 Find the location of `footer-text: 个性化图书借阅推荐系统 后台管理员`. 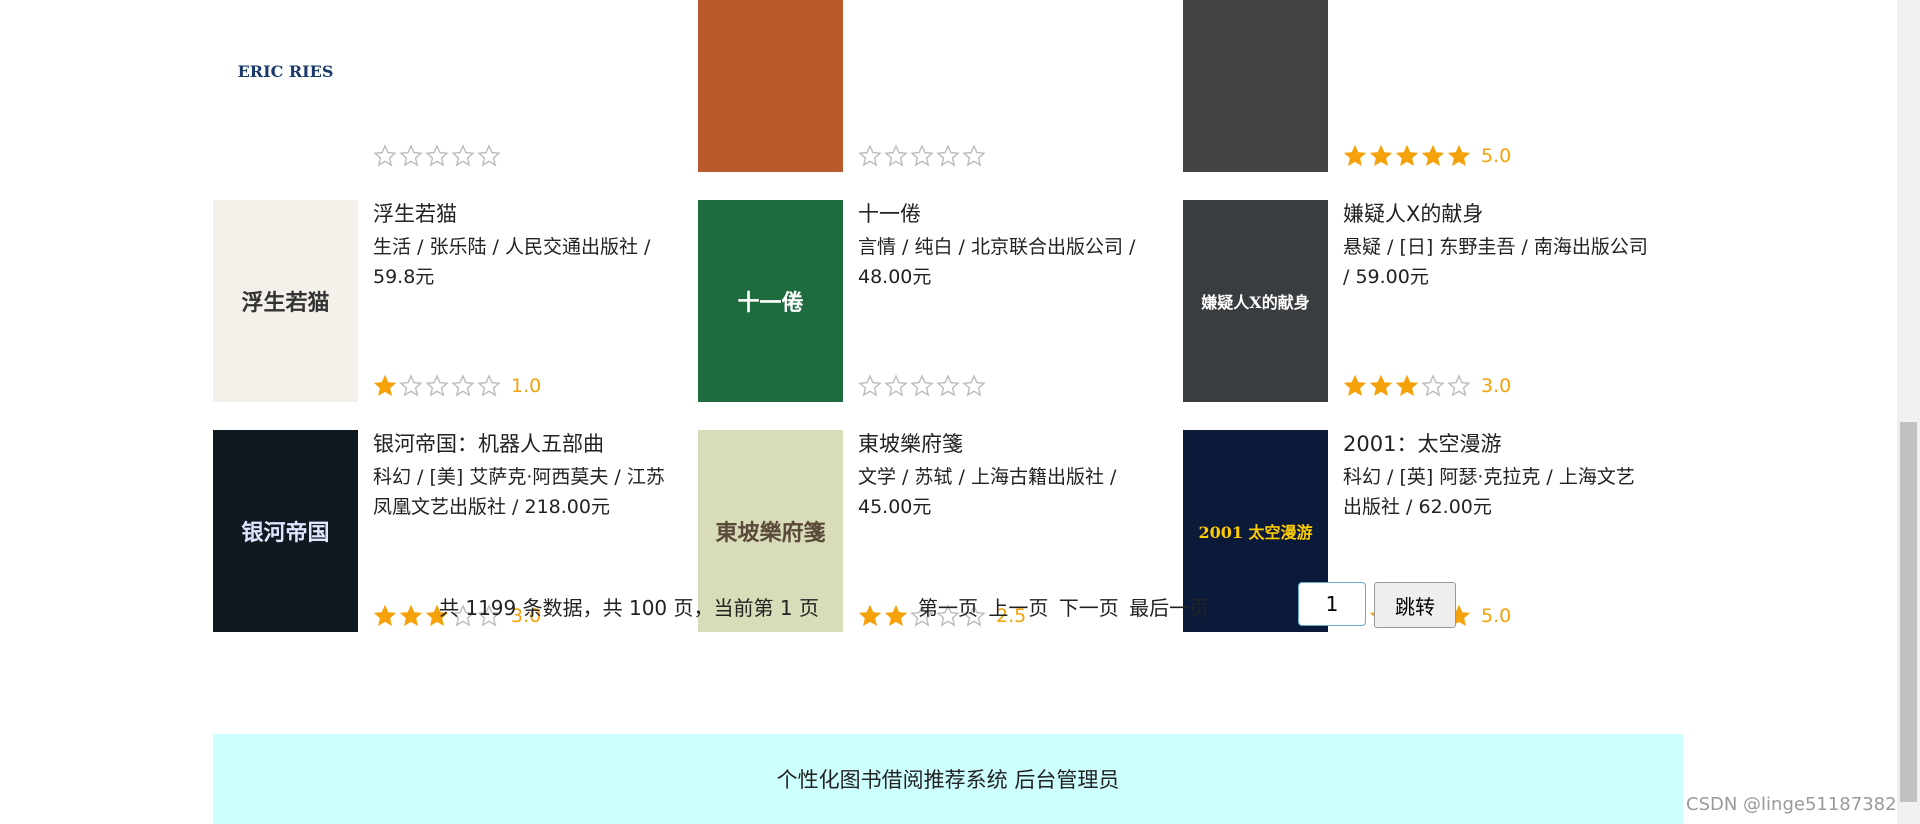

footer-text: 个性化图书借阅推荐系统 后台管理员 is located at coordinates (948, 780).